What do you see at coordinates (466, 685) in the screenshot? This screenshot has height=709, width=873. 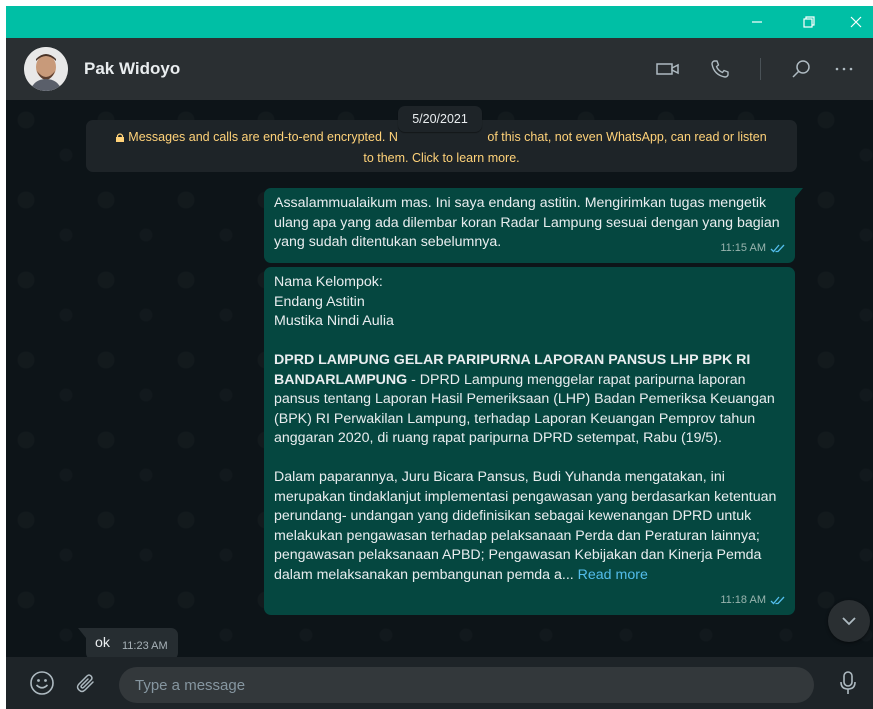 I see `message-input` at bounding box center [466, 685].